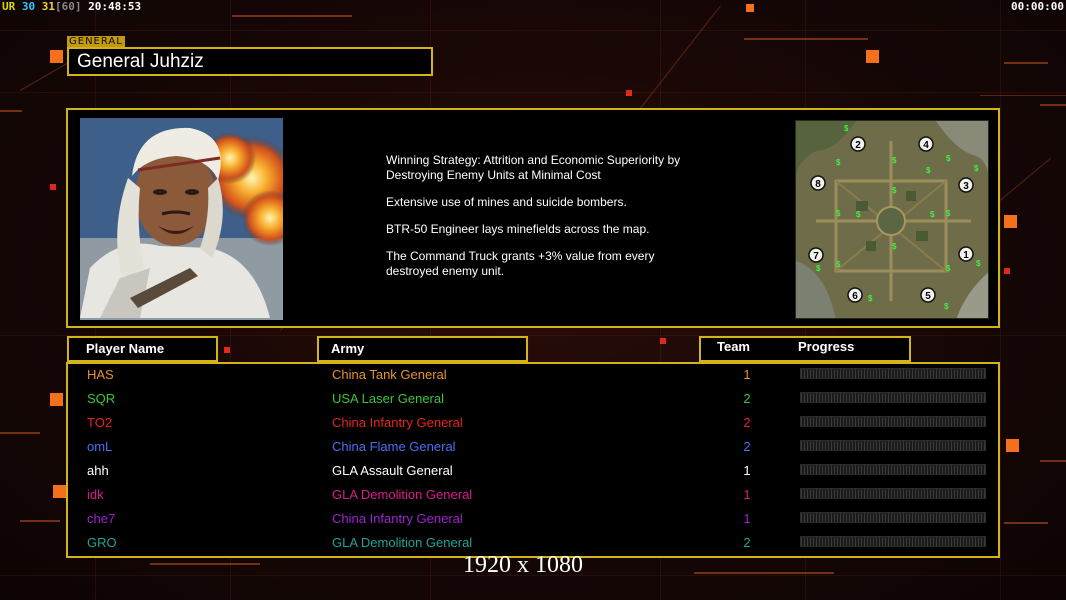 The image size is (1066, 600). I want to click on general-portrait, so click(181, 219).